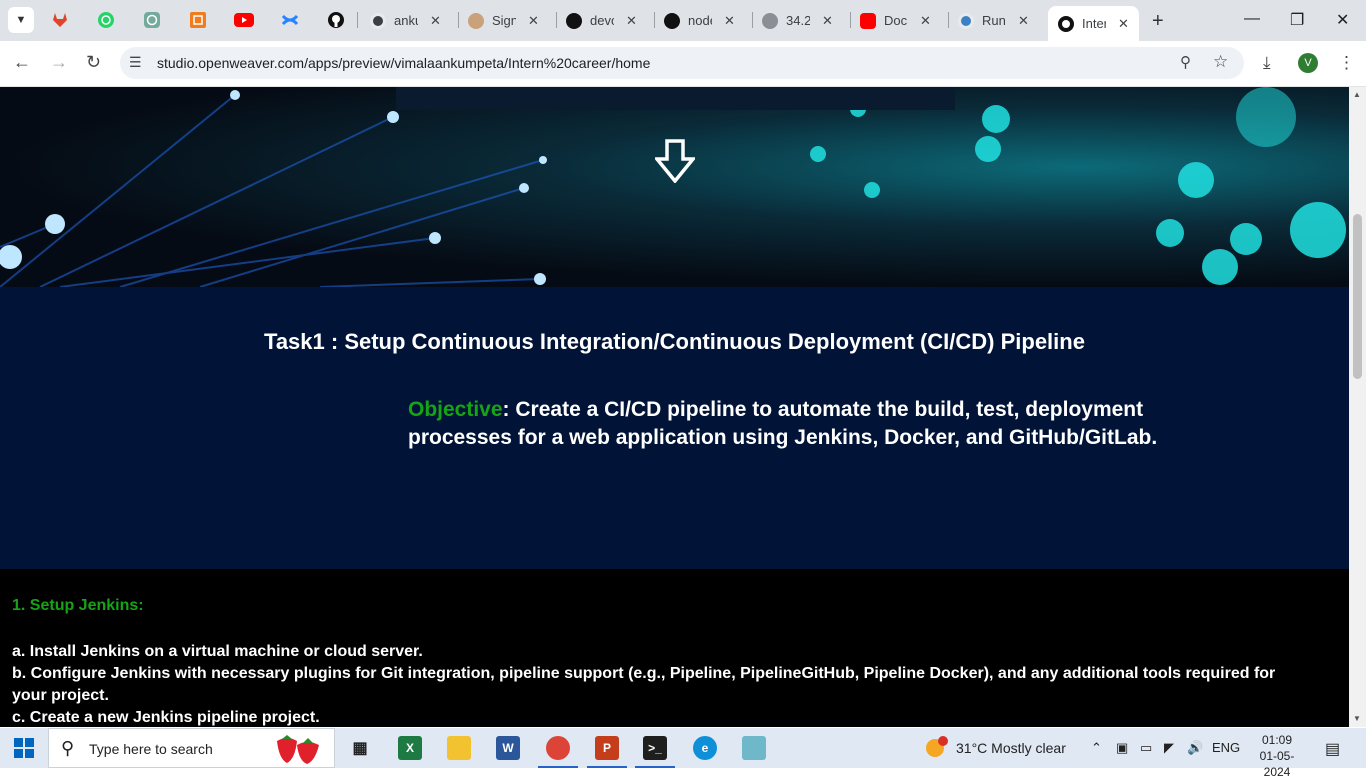 The width and height of the screenshot is (1366, 780). What do you see at coordinates (78, 605) in the screenshot?
I see `step-heading: 1. Setup Jenkins:` at bounding box center [78, 605].